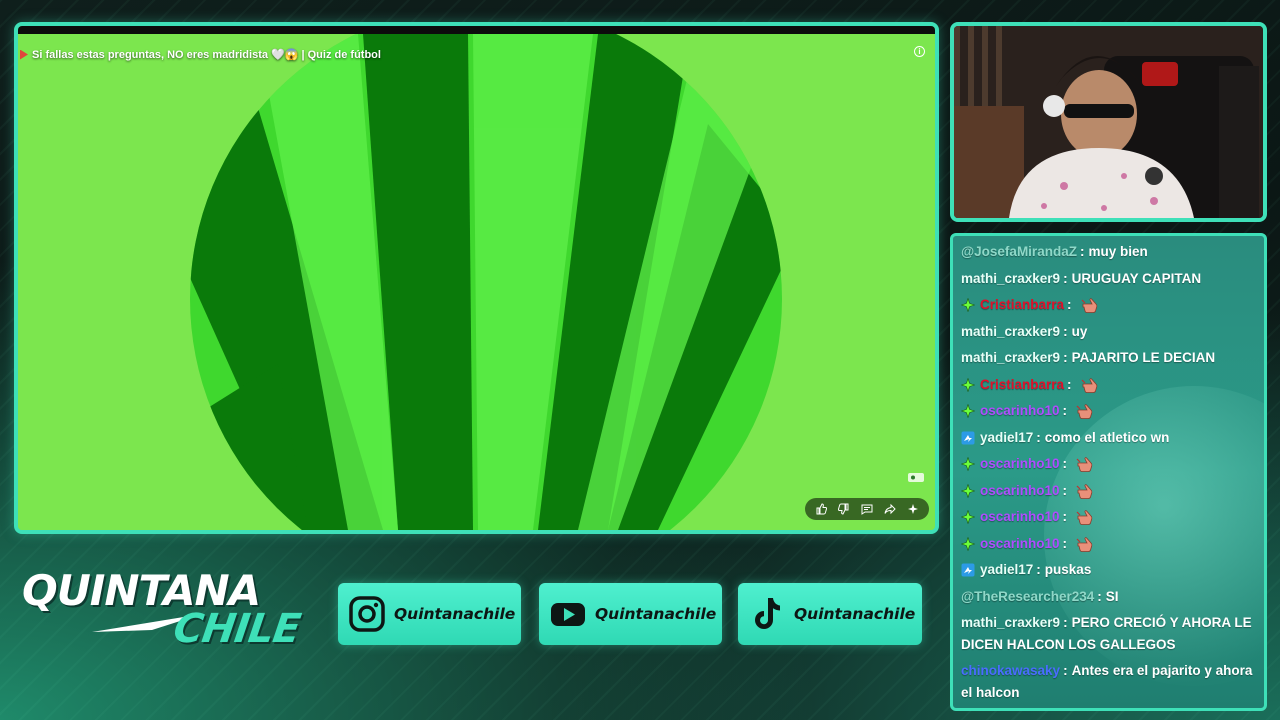  I want to click on comment-icon, so click(867, 509).